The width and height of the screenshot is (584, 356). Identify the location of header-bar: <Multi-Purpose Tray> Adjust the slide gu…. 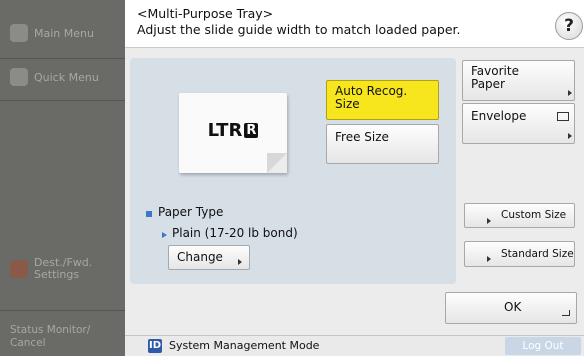
(354, 24).